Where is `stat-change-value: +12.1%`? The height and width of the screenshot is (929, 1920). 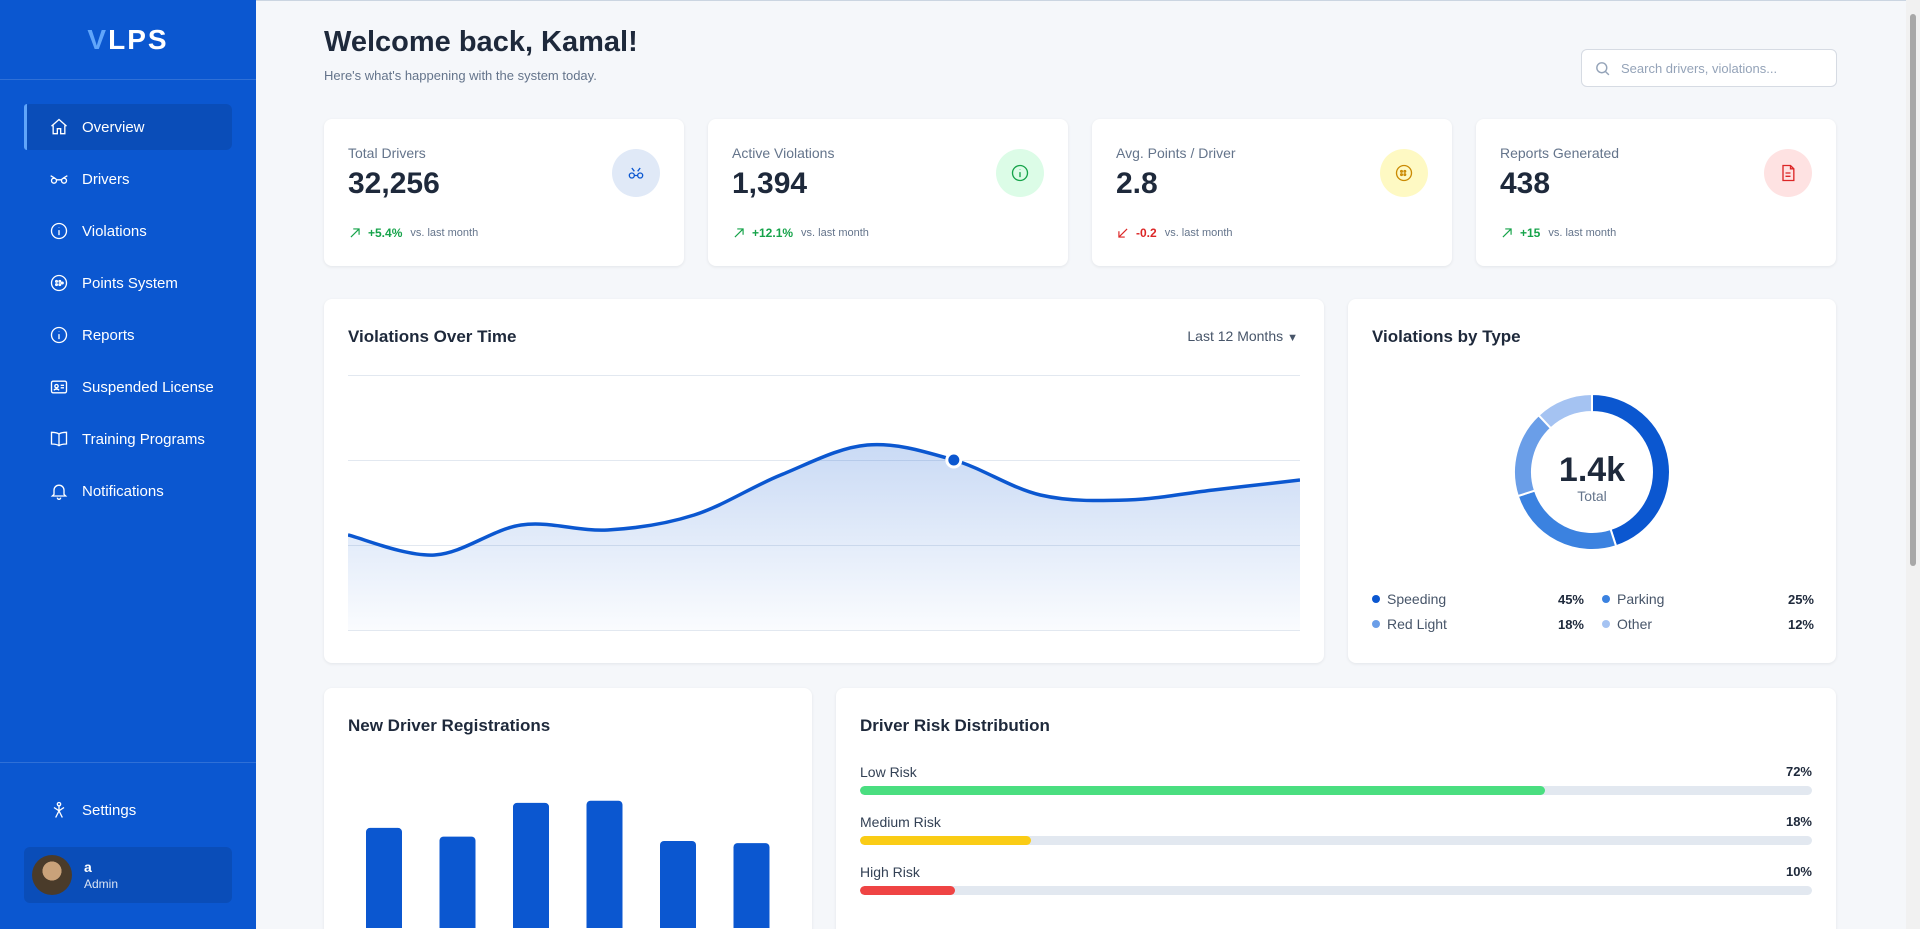 stat-change-value: +12.1% is located at coordinates (773, 233).